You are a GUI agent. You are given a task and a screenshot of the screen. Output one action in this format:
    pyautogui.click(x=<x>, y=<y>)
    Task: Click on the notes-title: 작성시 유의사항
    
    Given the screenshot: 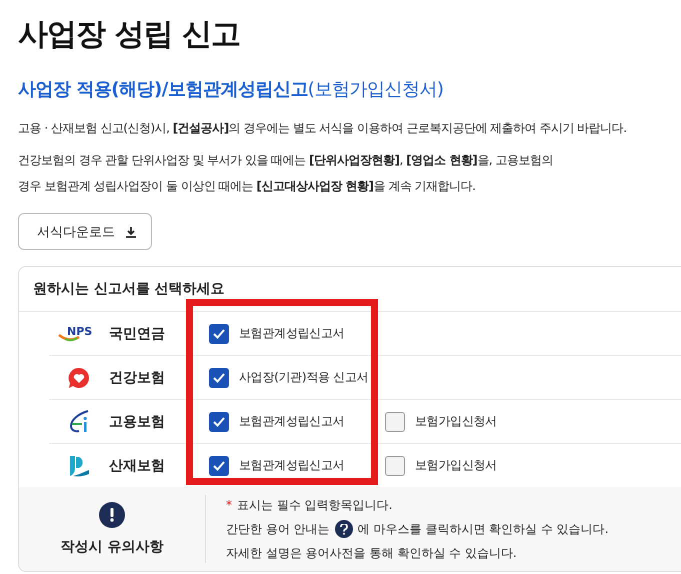 What is the action you would take?
    pyautogui.click(x=112, y=547)
    